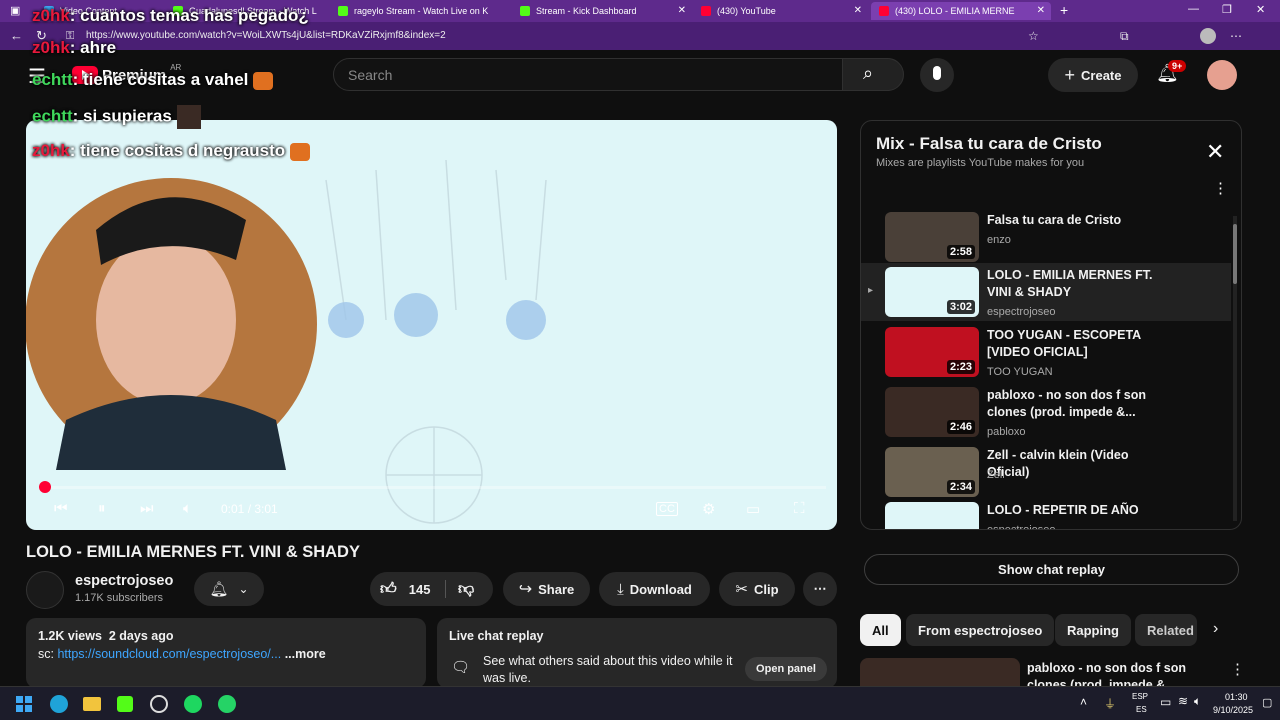 The image size is (1280, 720). Describe the element at coordinates (160, 79) in the screenshot. I see `chat-text: : tiene cositas a vahel` at that location.